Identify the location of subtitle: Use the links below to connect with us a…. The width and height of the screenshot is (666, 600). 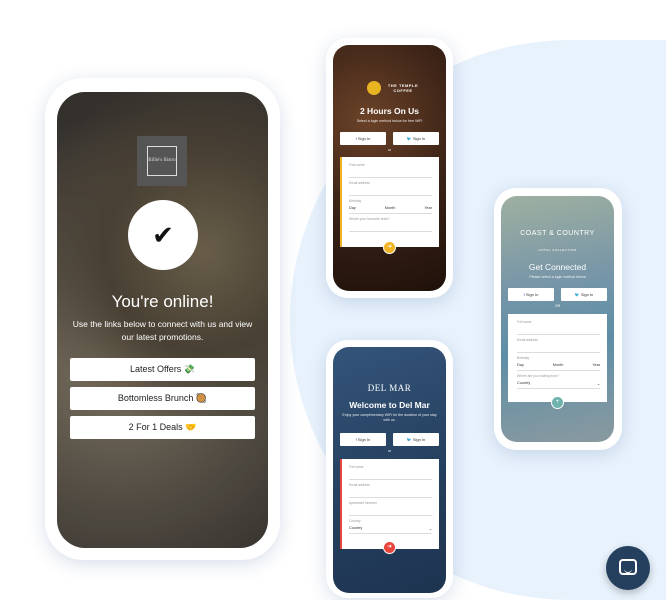
(162, 330).